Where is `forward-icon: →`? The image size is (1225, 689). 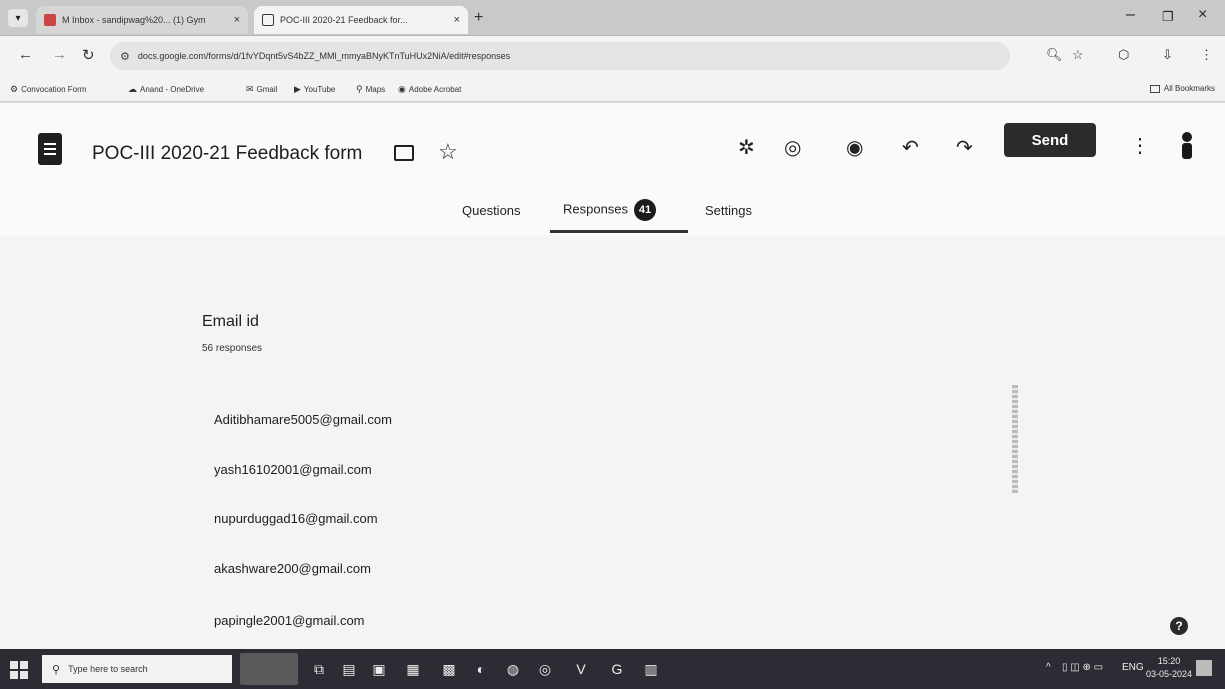 forward-icon: → is located at coordinates (59, 54).